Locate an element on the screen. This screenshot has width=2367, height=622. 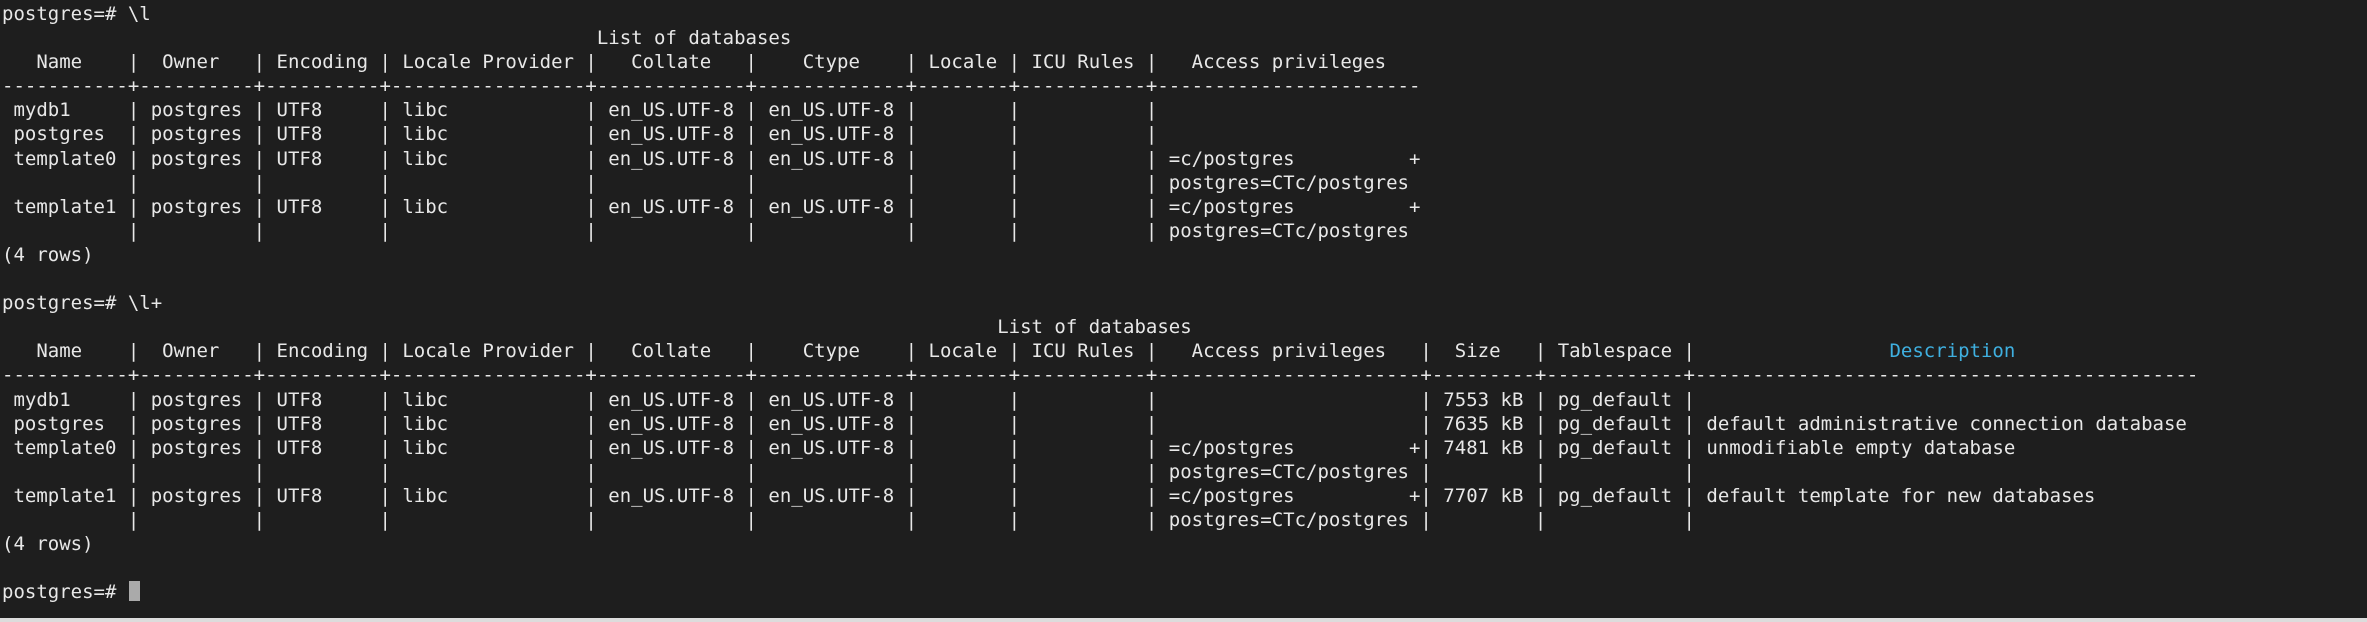
description-header: Description is located at coordinates (1952, 351).